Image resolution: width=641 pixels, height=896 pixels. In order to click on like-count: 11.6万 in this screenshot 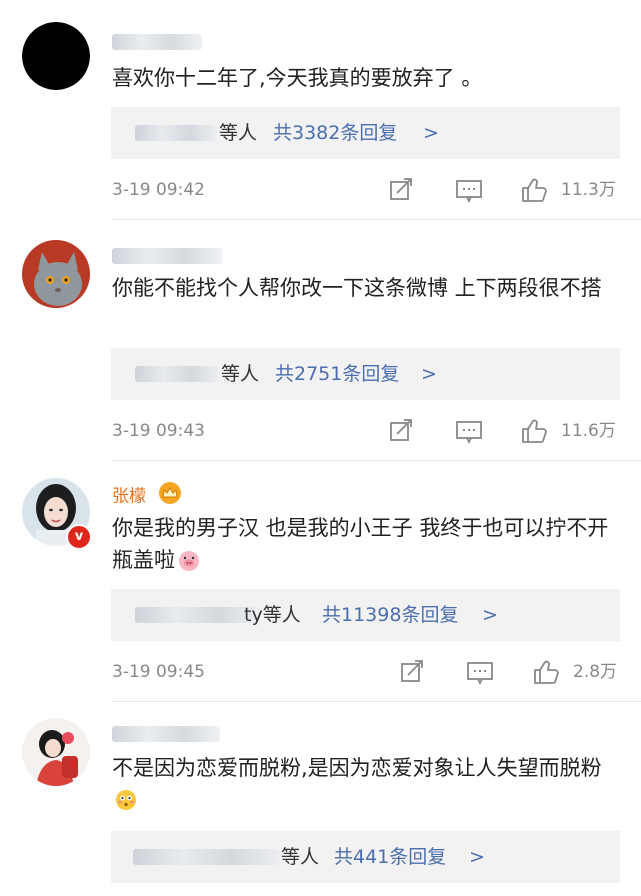, I will do `click(588, 431)`.